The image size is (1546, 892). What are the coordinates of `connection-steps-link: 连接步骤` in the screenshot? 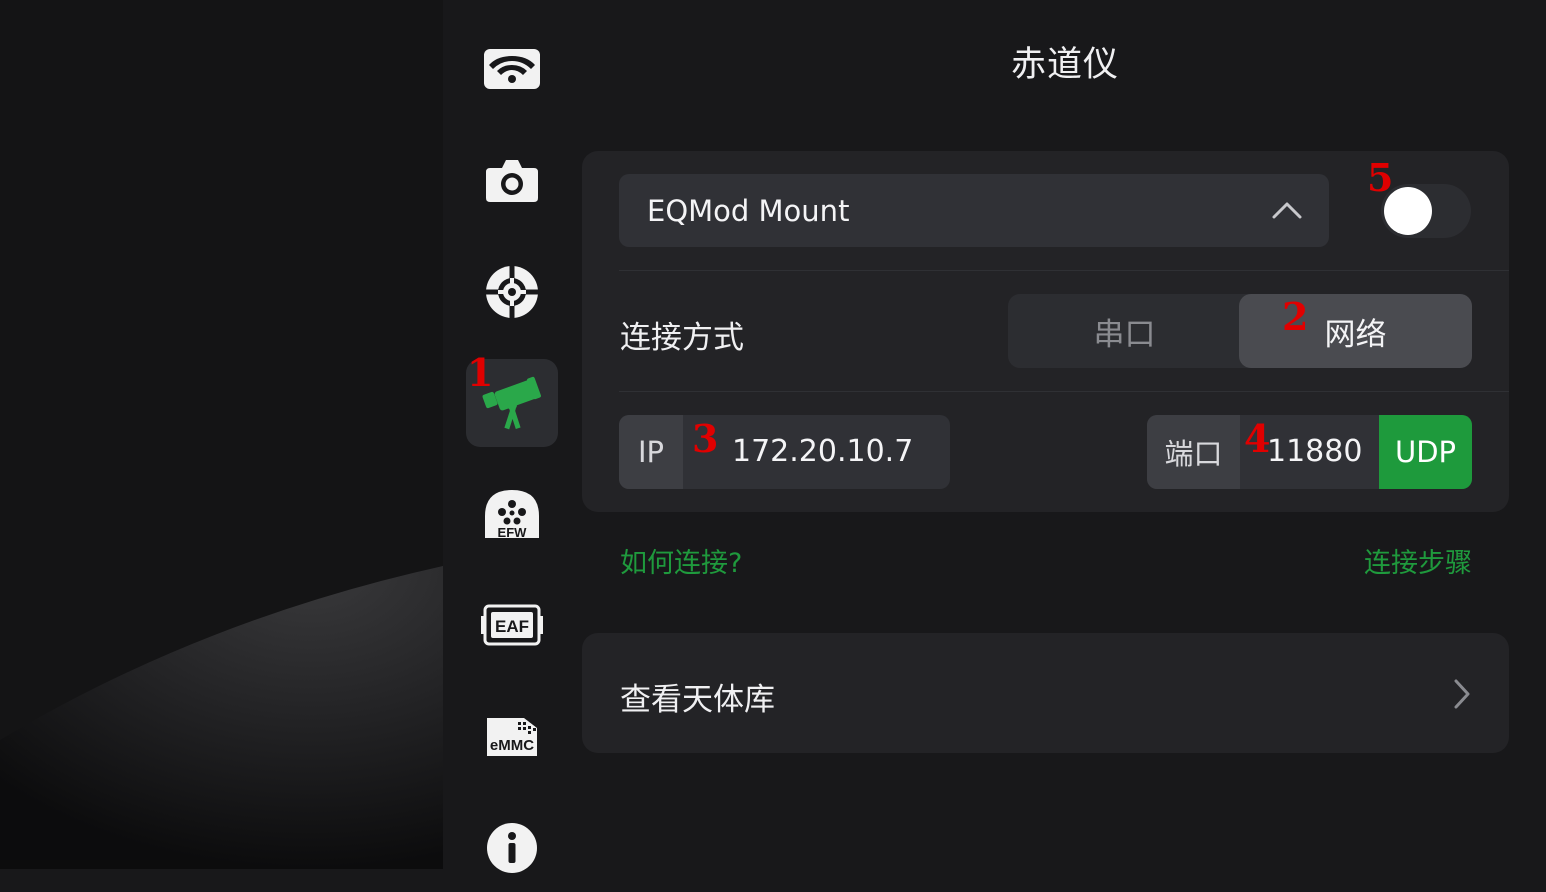 It's located at (1418, 560).